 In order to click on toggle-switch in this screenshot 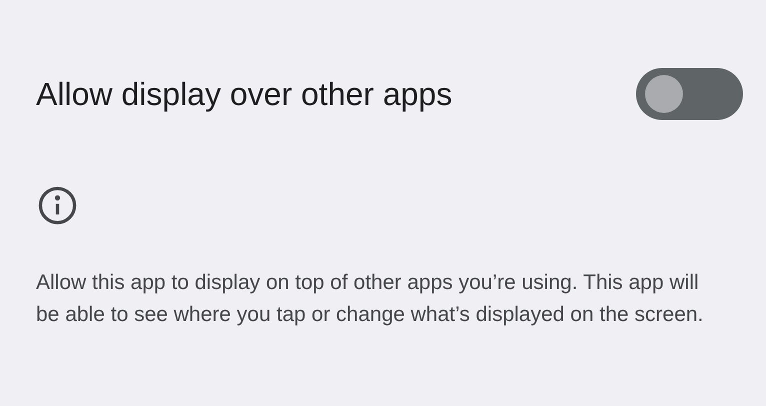, I will do `click(689, 94)`.